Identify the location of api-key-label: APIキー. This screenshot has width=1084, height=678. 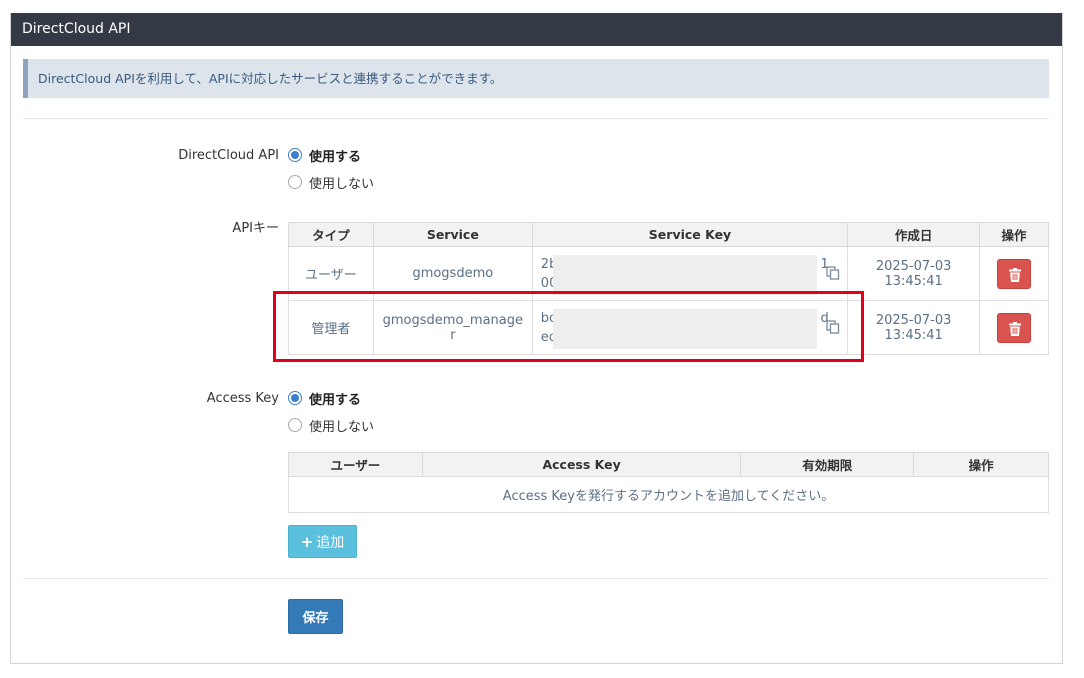
(255, 228).